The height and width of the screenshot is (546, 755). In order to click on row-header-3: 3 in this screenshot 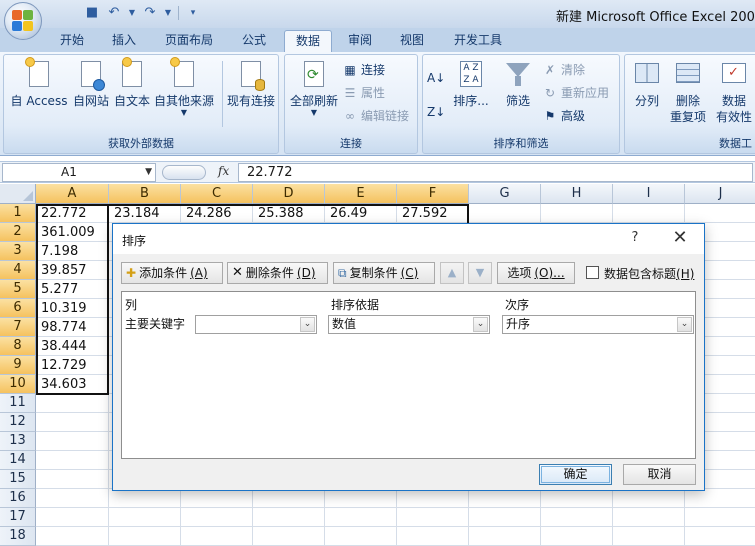, I will do `click(18, 251)`.